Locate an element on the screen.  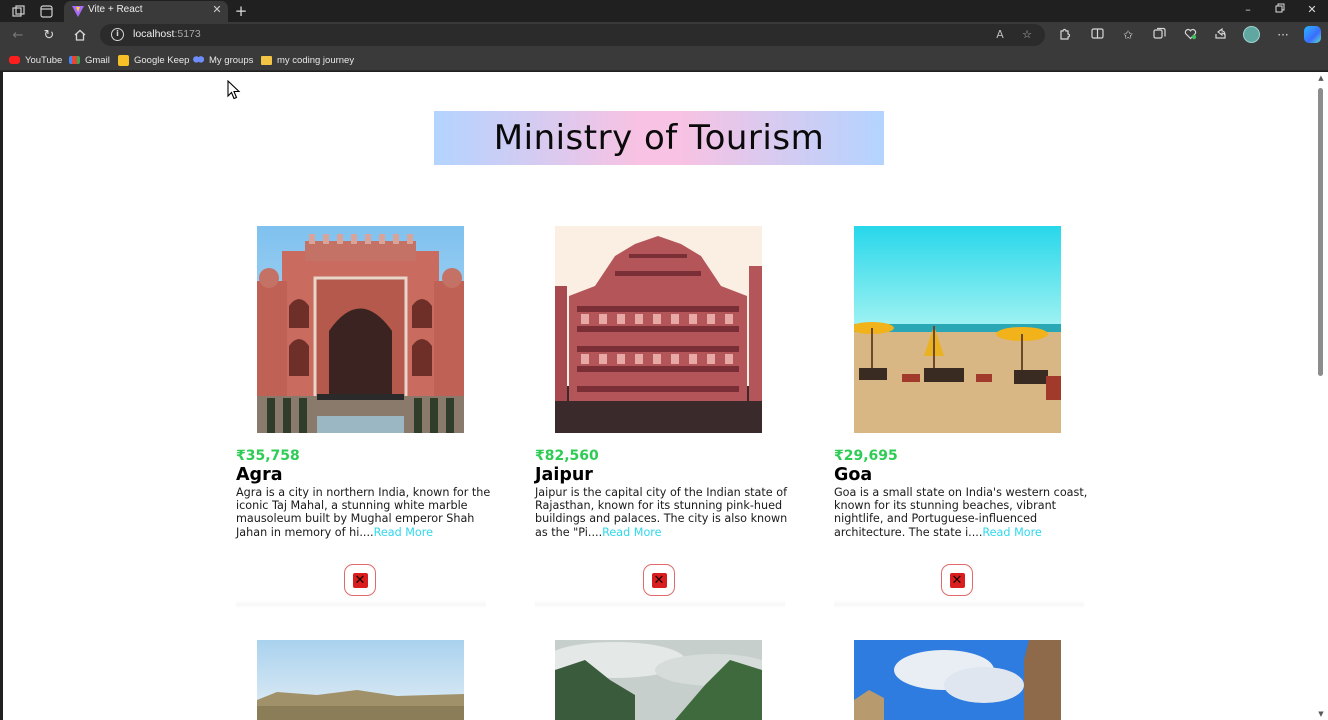
page-title-banner: Ministry of Tourism is located at coordinates (659, 138).